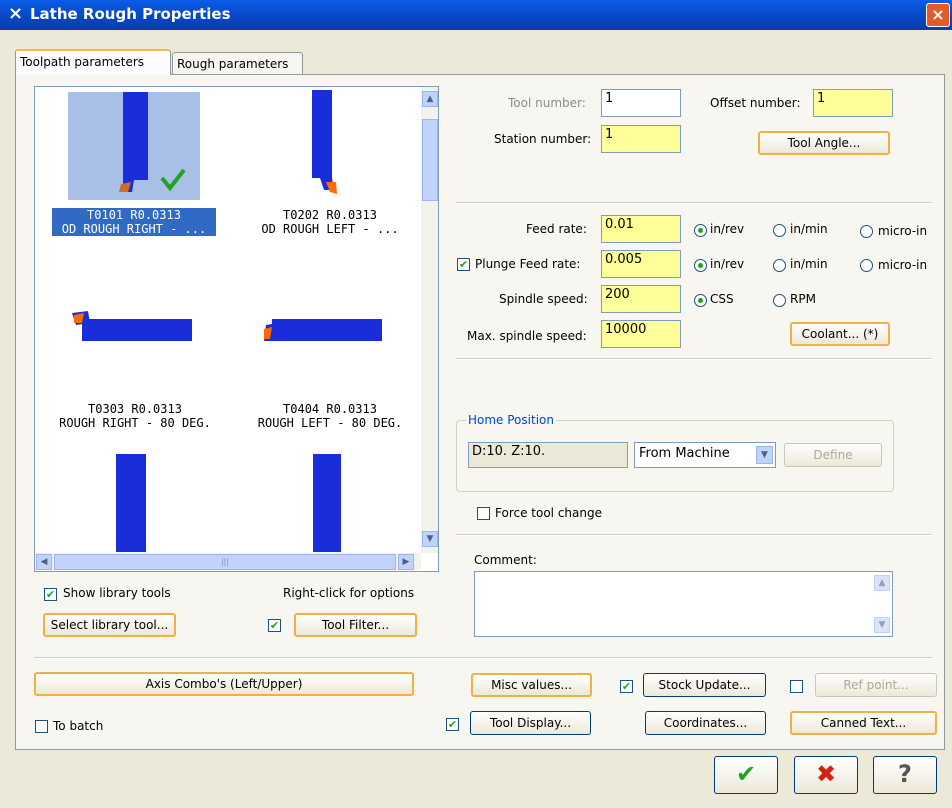  What do you see at coordinates (833, 455) in the screenshot?
I see `define-button: Define` at bounding box center [833, 455].